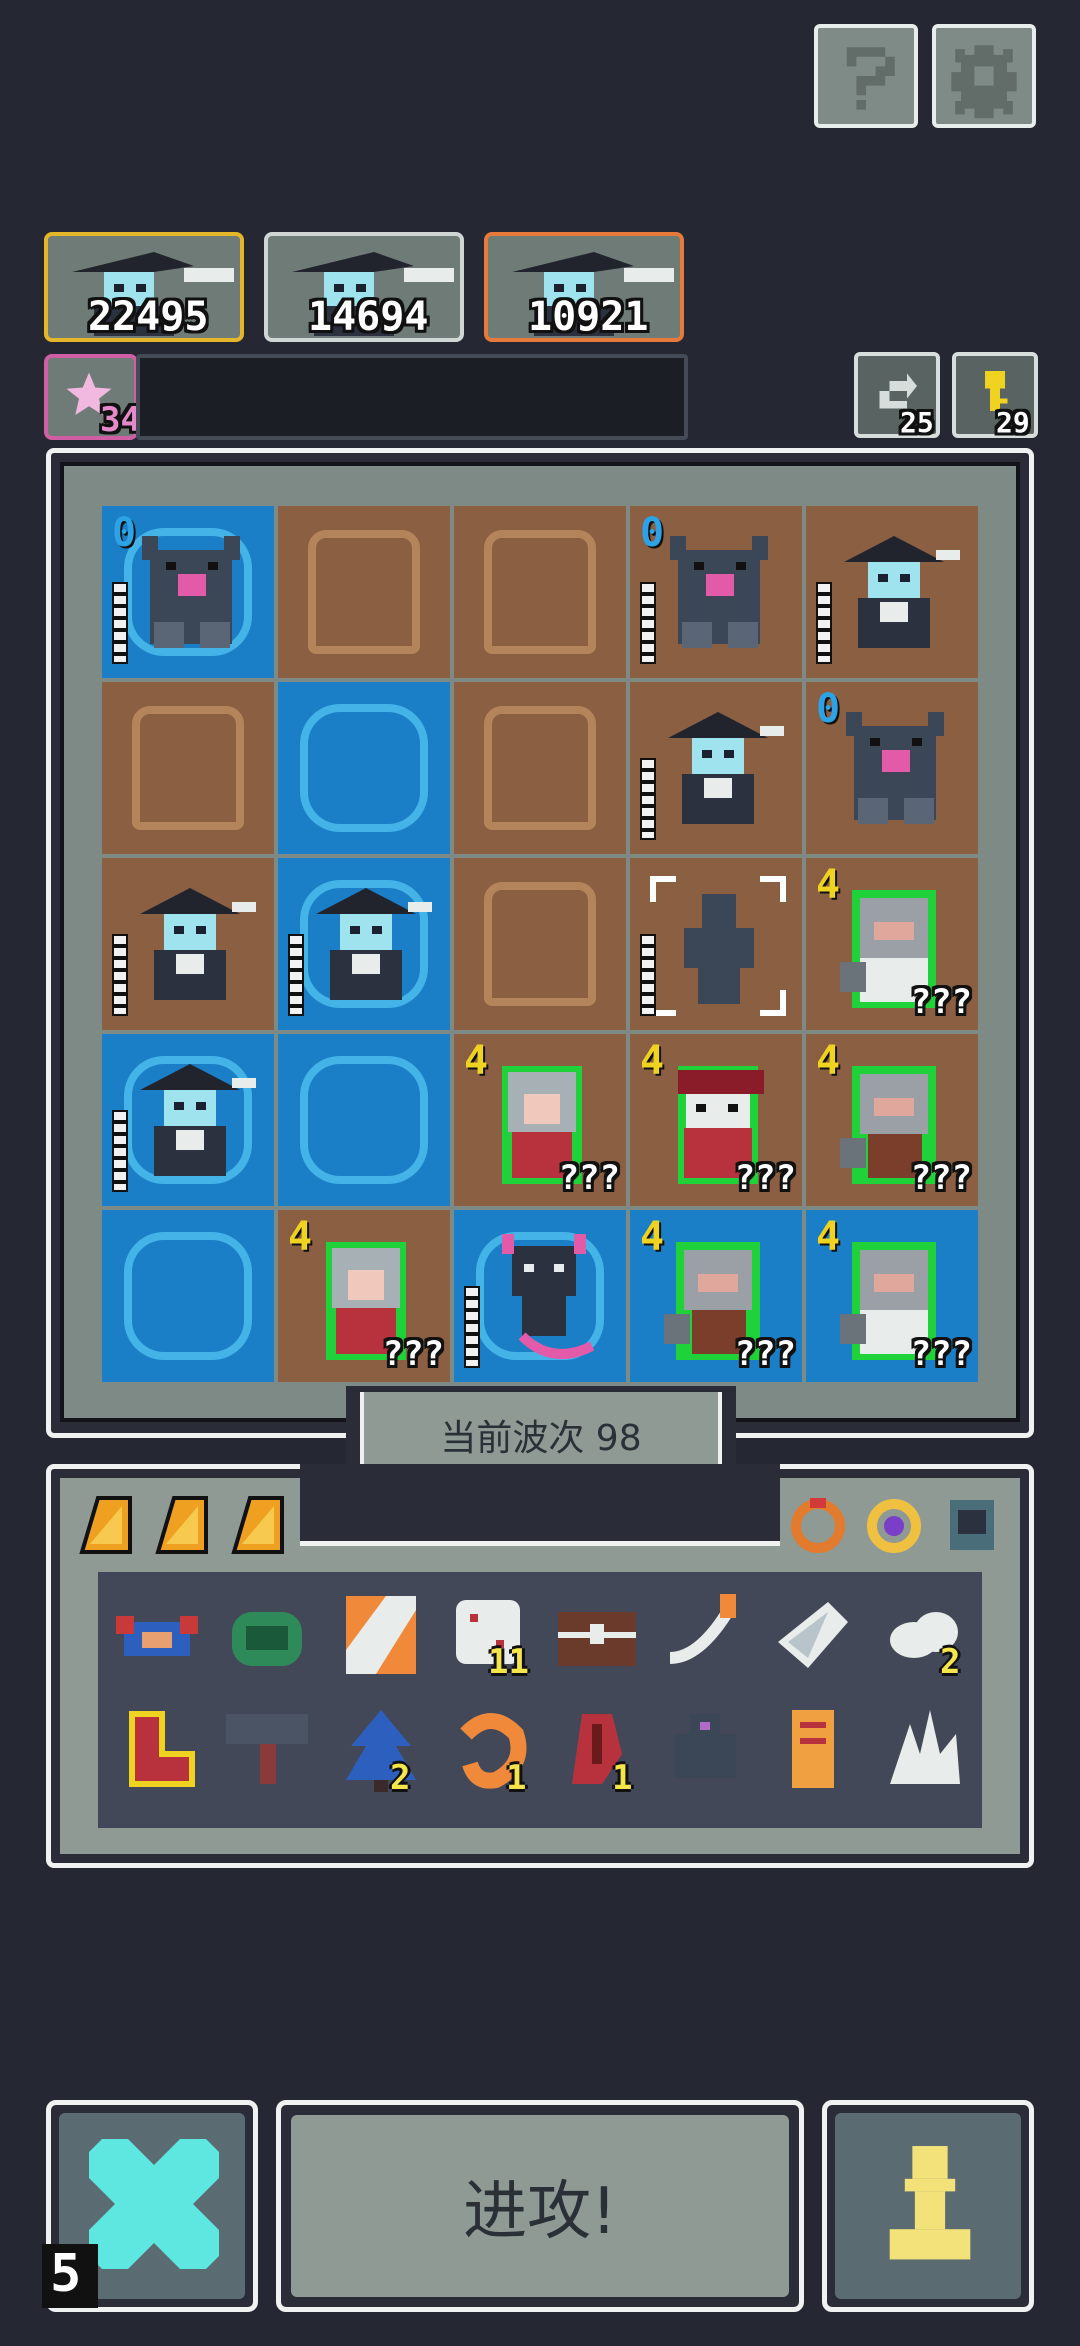  Describe the element at coordinates (368, 317) in the screenshot. I see `hero-score-2: 14694` at that location.